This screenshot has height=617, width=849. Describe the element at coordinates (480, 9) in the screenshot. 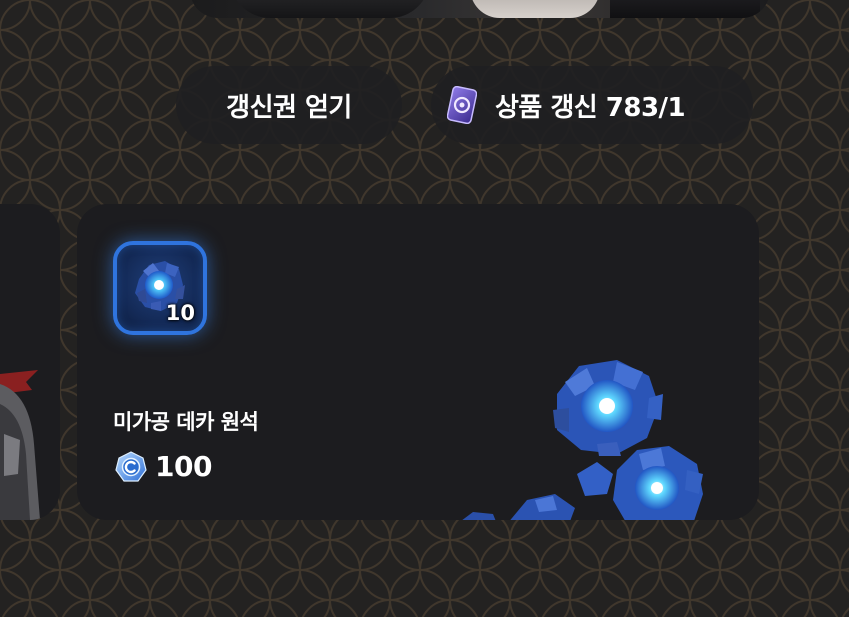

I see `top-banner-image` at that location.